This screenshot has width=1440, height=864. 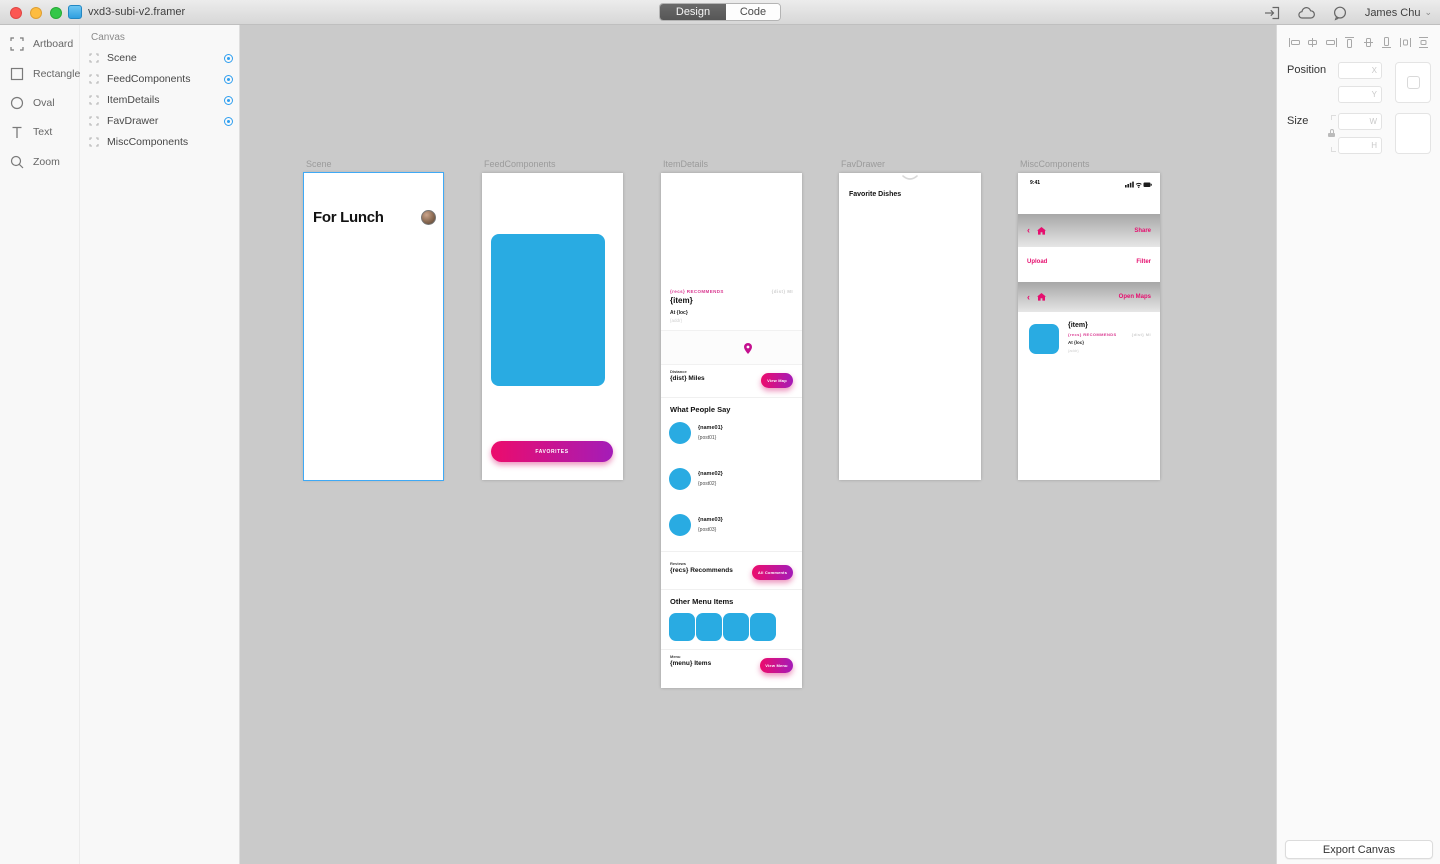 What do you see at coordinates (1037, 262) in the screenshot?
I see `upload-link: Upload` at bounding box center [1037, 262].